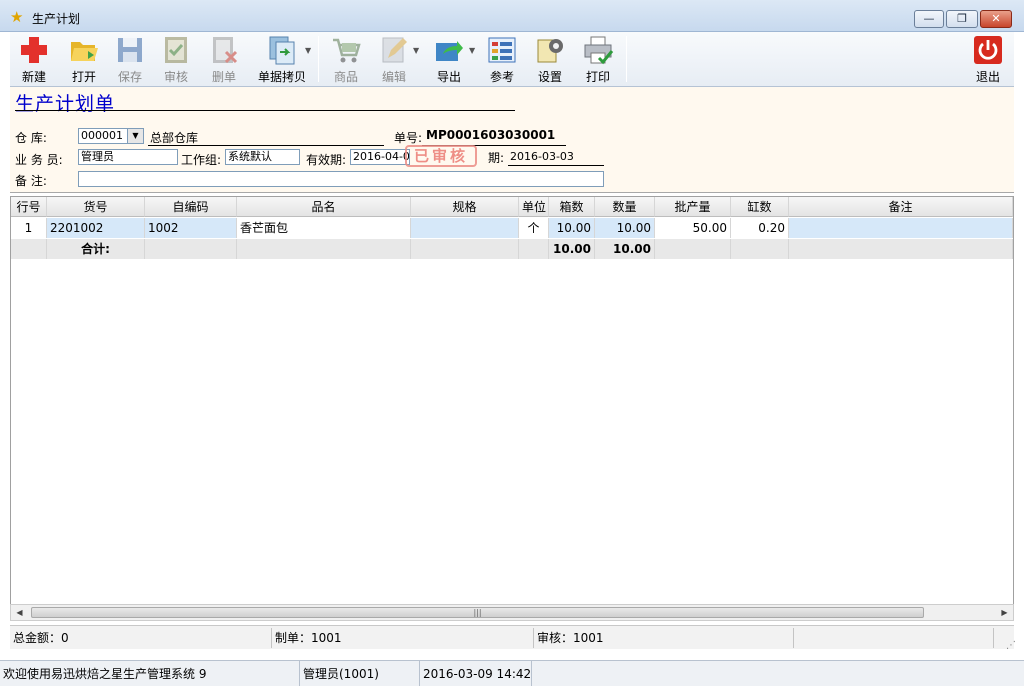  What do you see at coordinates (129, 77) in the screenshot?
I see `save-label: 保存` at bounding box center [129, 77].